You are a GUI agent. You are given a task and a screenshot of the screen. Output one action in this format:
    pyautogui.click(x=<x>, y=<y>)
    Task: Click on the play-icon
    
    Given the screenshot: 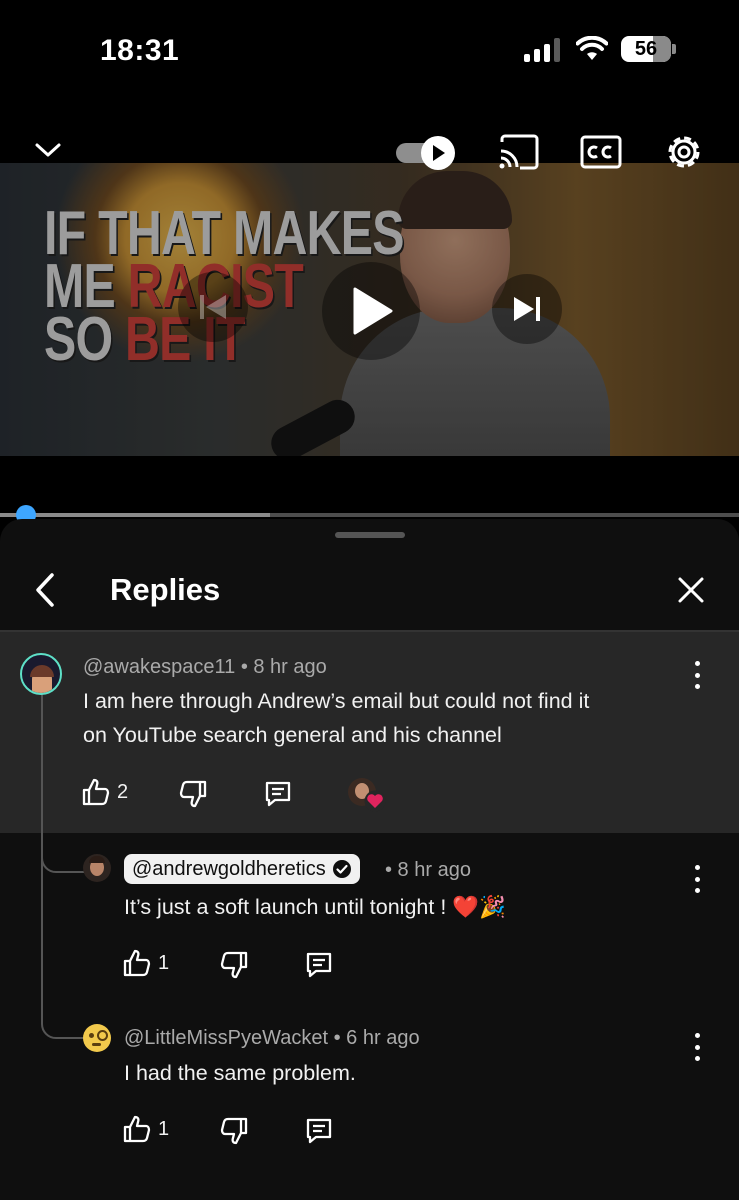 What is the action you would take?
    pyautogui.click(x=373, y=311)
    